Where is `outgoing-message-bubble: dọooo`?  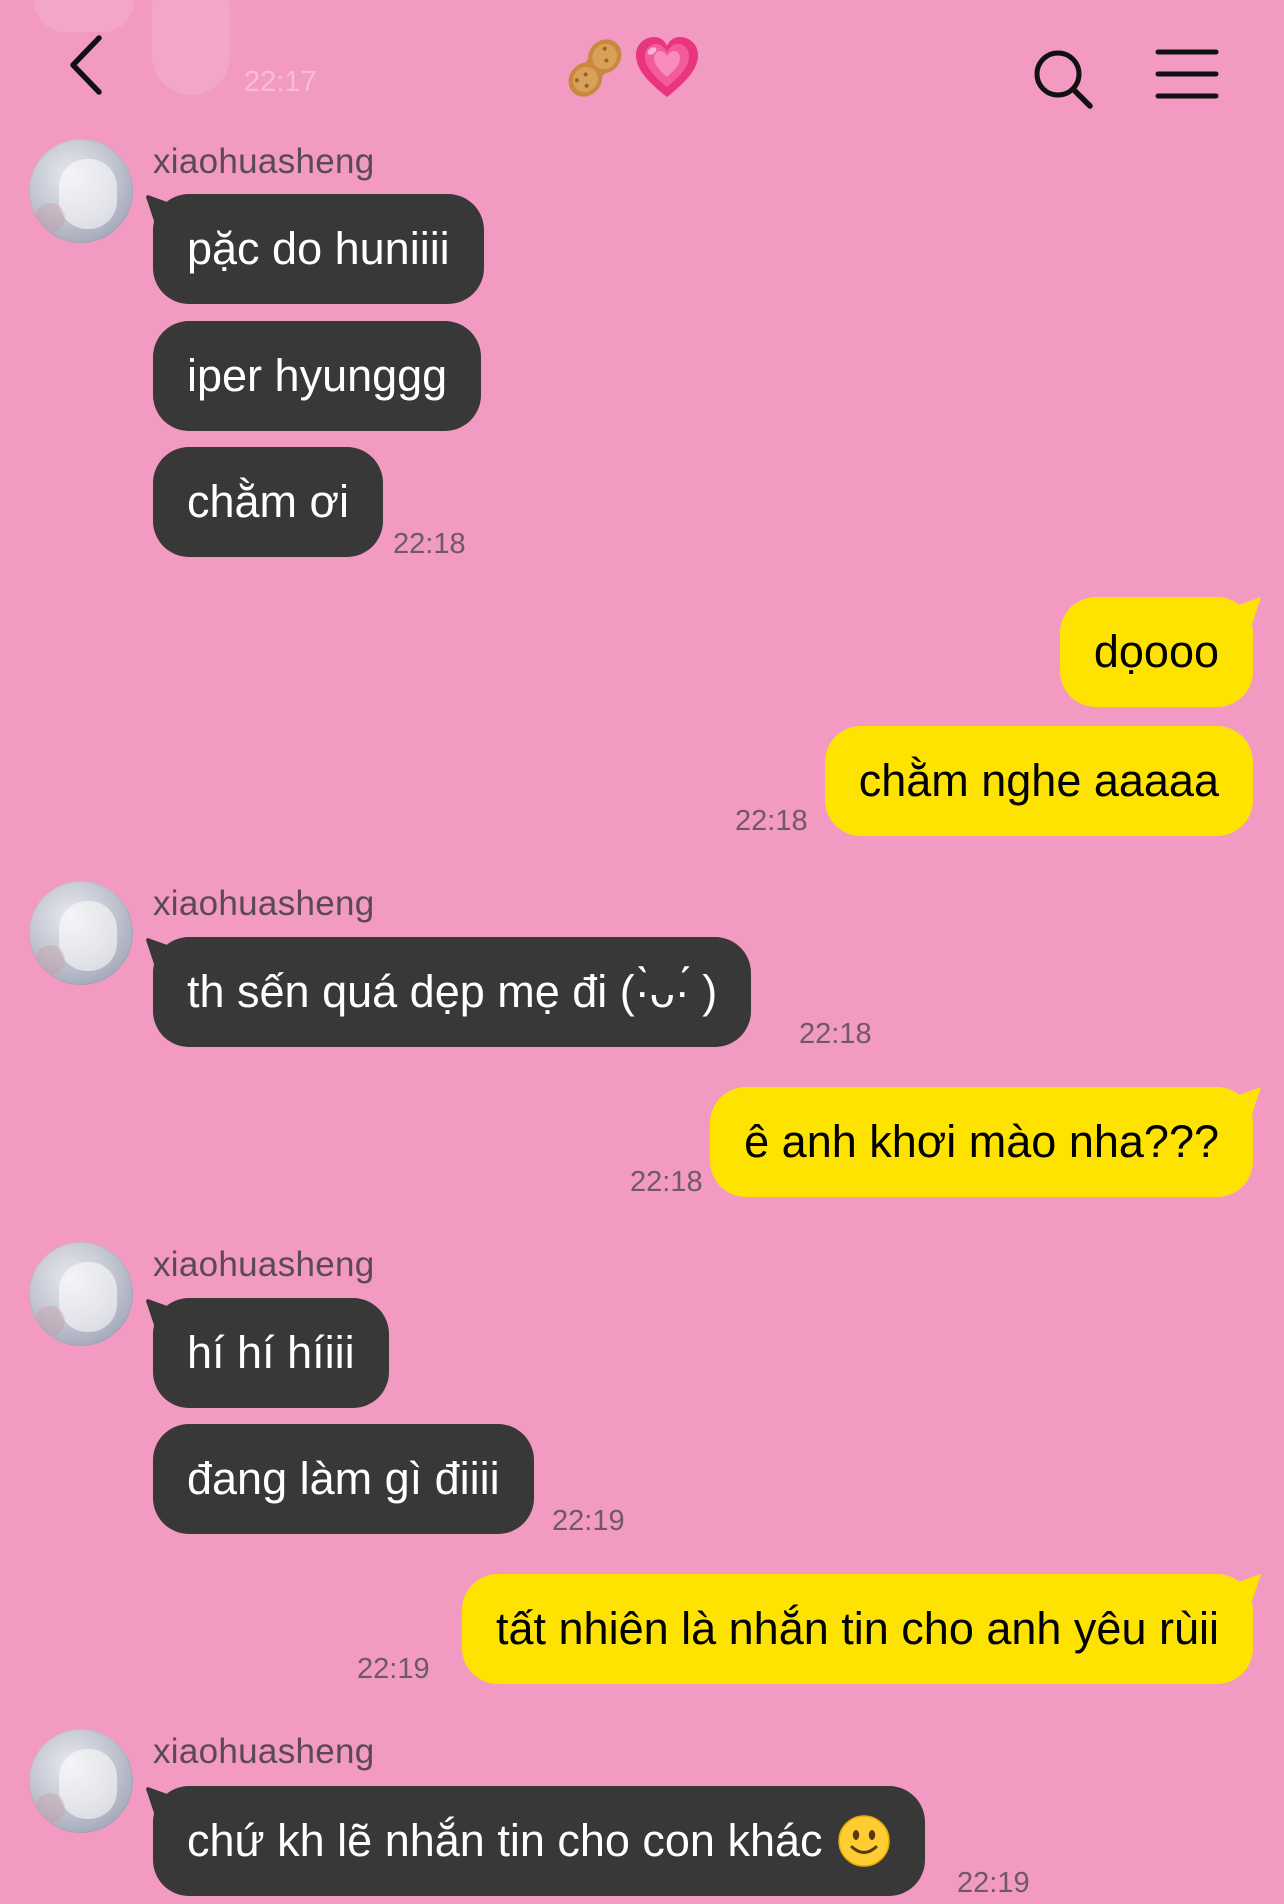 outgoing-message-bubble: dọooo is located at coordinates (1156, 652).